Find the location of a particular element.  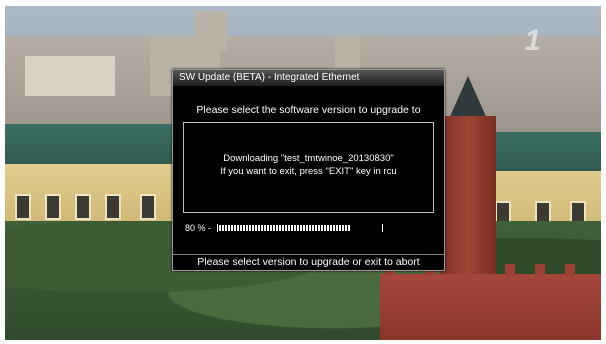

progress-bar is located at coordinates (300, 228).